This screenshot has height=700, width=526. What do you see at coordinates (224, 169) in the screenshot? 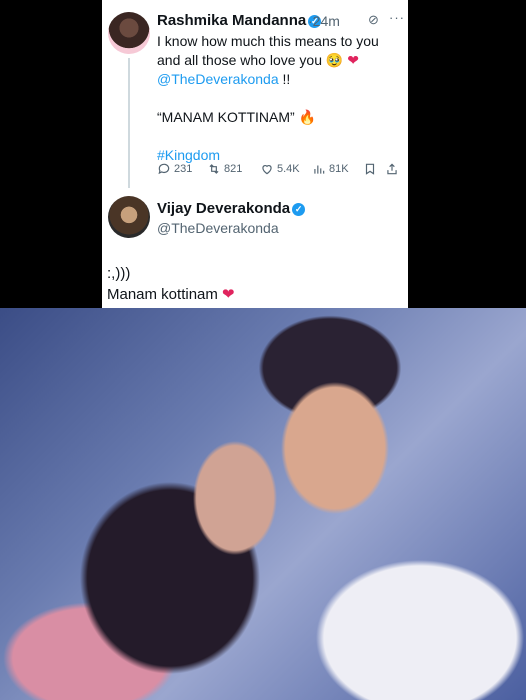
I see `retweet-button: 821` at bounding box center [224, 169].